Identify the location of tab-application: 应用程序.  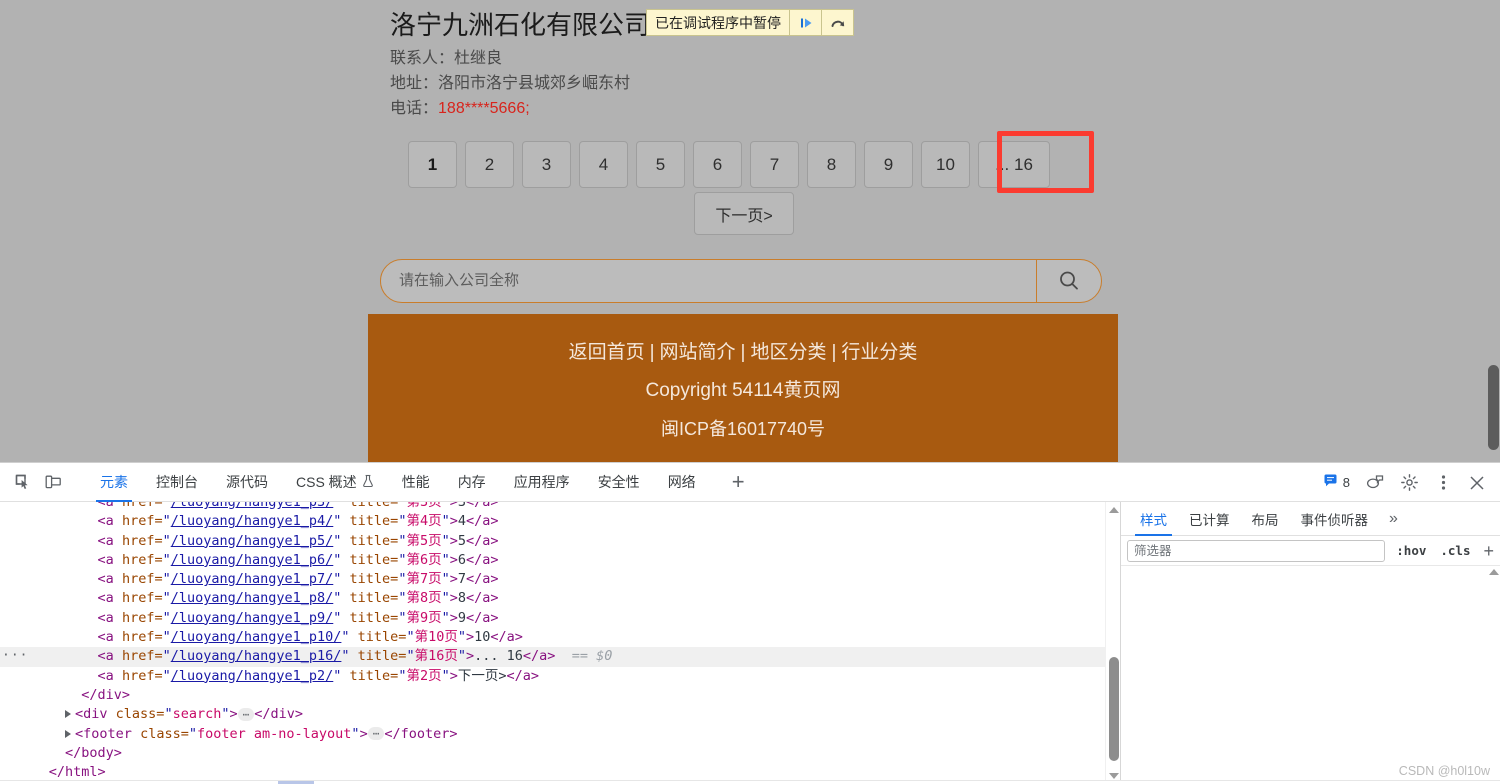
(542, 482).